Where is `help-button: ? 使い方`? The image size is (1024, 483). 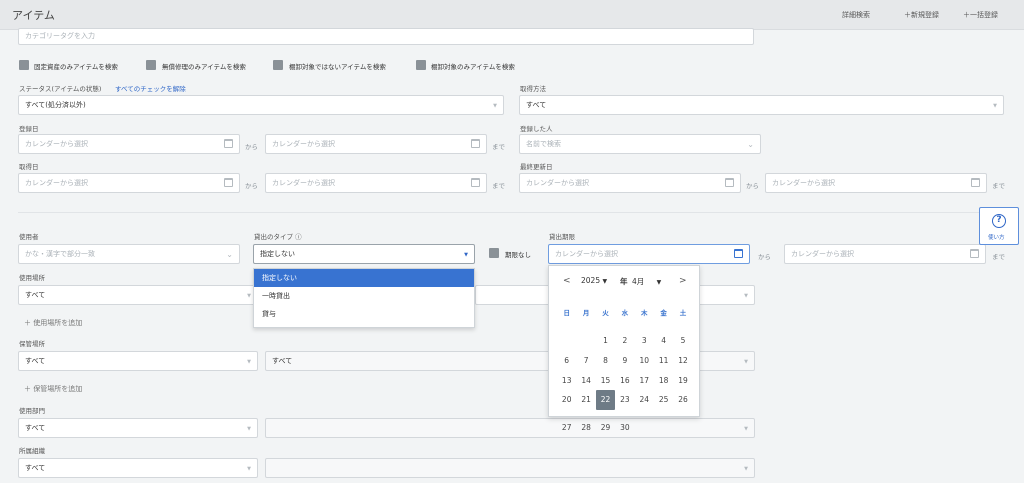
help-button: ? 使い方 is located at coordinates (999, 226).